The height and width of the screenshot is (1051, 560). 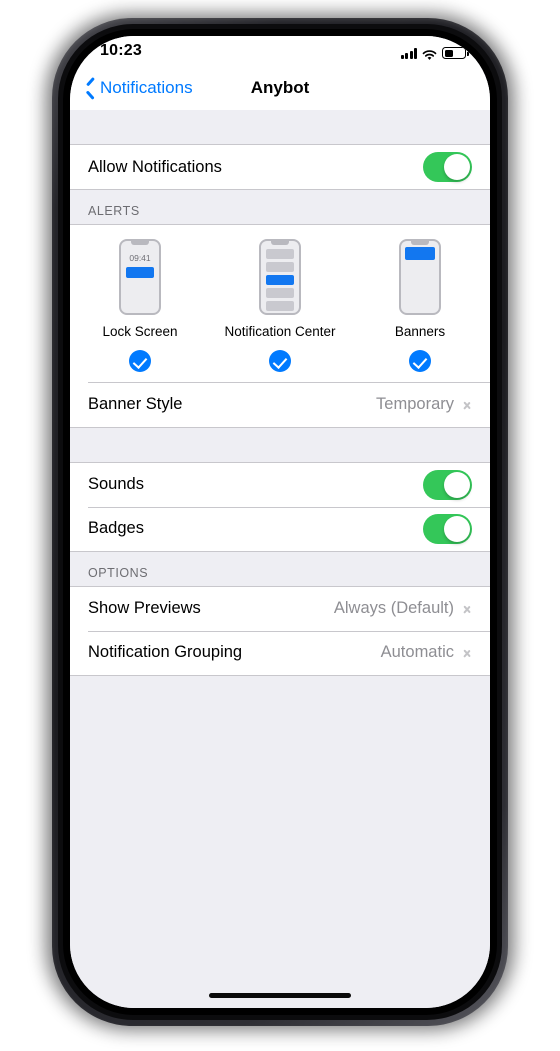 I want to click on status-bar: 10:23, so click(x=280, y=51).